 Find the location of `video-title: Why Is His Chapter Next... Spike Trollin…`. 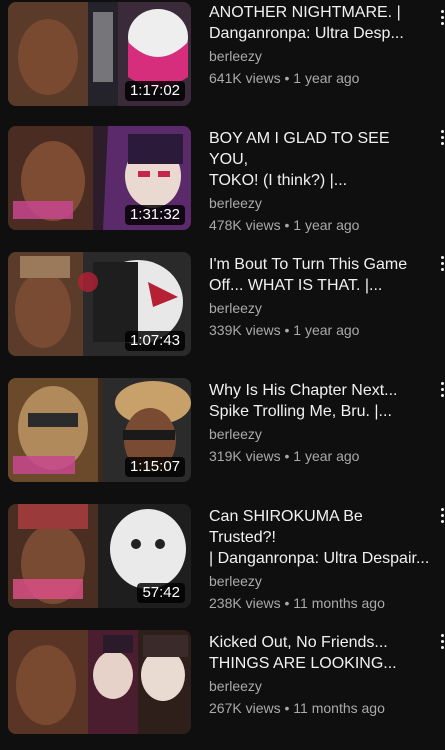

video-title: Why Is His Chapter Next... Spike Trollin… is located at coordinates (320, 400).